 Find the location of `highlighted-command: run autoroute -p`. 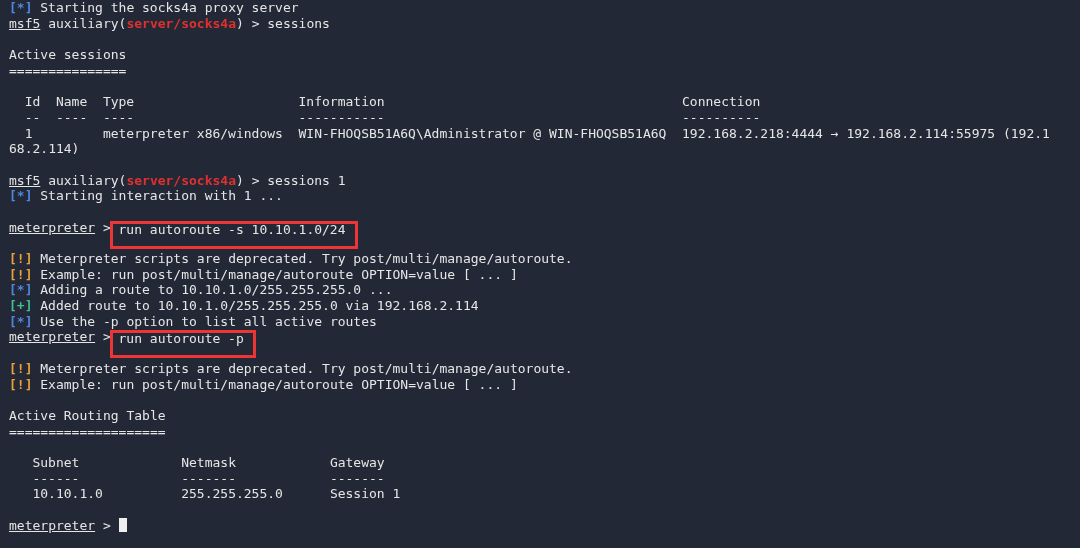

highlighted-command: run autoroute -p is located at coordinates (182, 344).